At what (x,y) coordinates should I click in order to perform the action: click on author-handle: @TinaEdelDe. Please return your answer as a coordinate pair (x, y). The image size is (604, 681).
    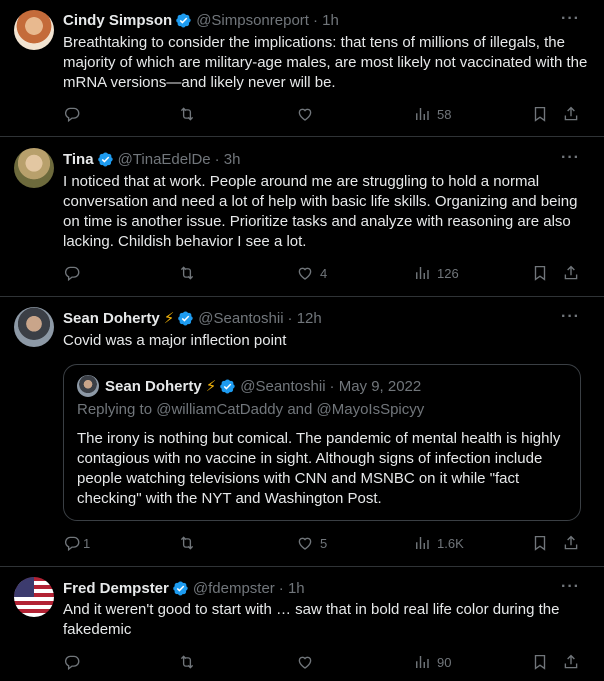
    Looking at the image, I should click on (164, 159).